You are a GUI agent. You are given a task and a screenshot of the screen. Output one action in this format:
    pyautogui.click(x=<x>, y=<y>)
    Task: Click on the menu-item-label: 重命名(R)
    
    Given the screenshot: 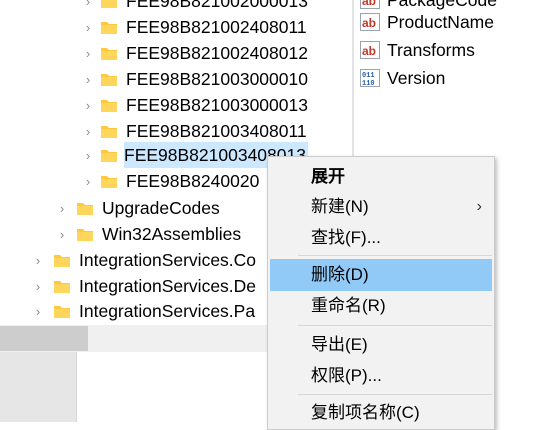 What is the action you would take?
    pyautogui.click(x=348, y=305)
    